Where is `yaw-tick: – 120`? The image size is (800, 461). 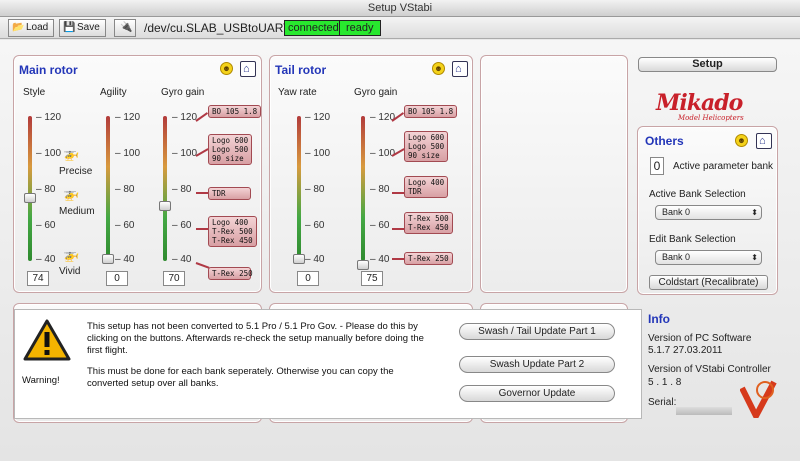
yaw-tick: – 120 is located at coordinates (318, 117).